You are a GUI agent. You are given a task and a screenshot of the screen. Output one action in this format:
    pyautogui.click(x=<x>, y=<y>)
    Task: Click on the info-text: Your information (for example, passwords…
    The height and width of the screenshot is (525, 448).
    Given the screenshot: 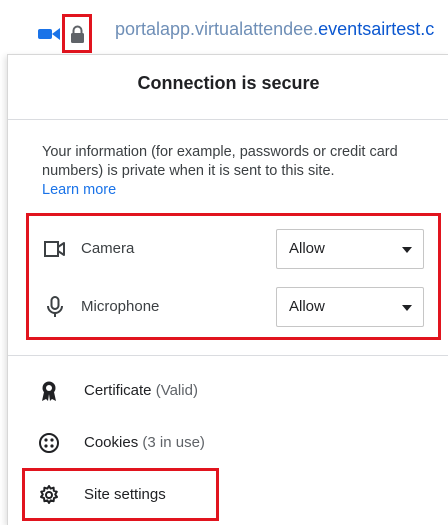 What is the action you would take?
    pyautogui.click(x=220, y=161)
    